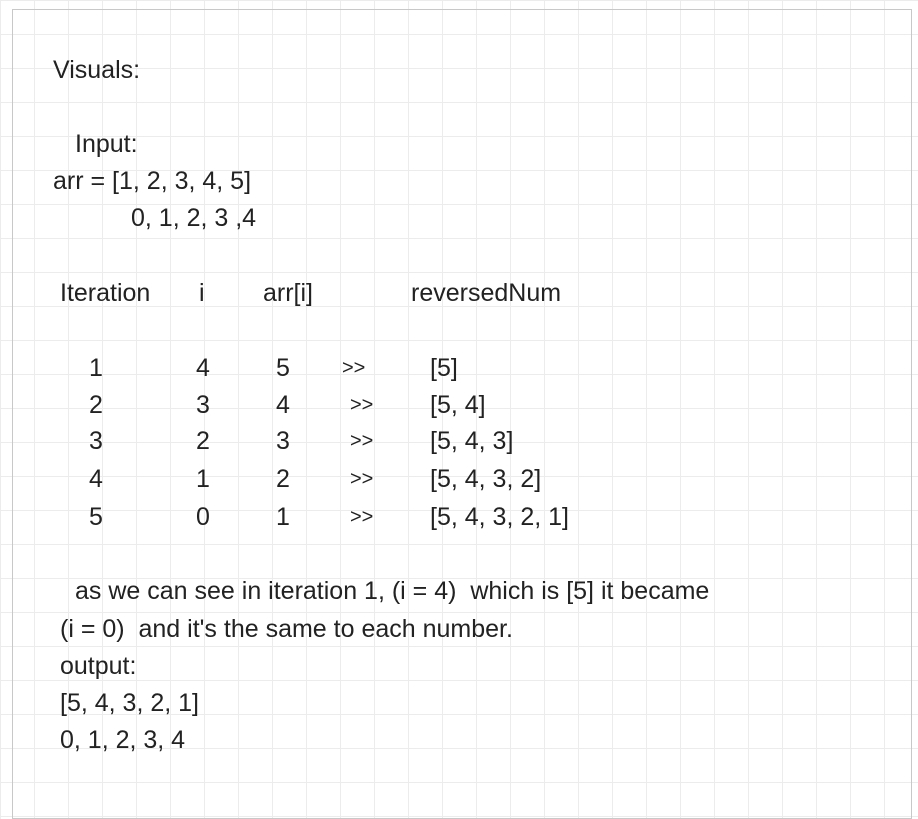 This screenshot has width=918, height=819. What do you see at coordinates (96, 441) in the screenshot?
I see `cell-iteration: 3` at bounding box center [96, 441].